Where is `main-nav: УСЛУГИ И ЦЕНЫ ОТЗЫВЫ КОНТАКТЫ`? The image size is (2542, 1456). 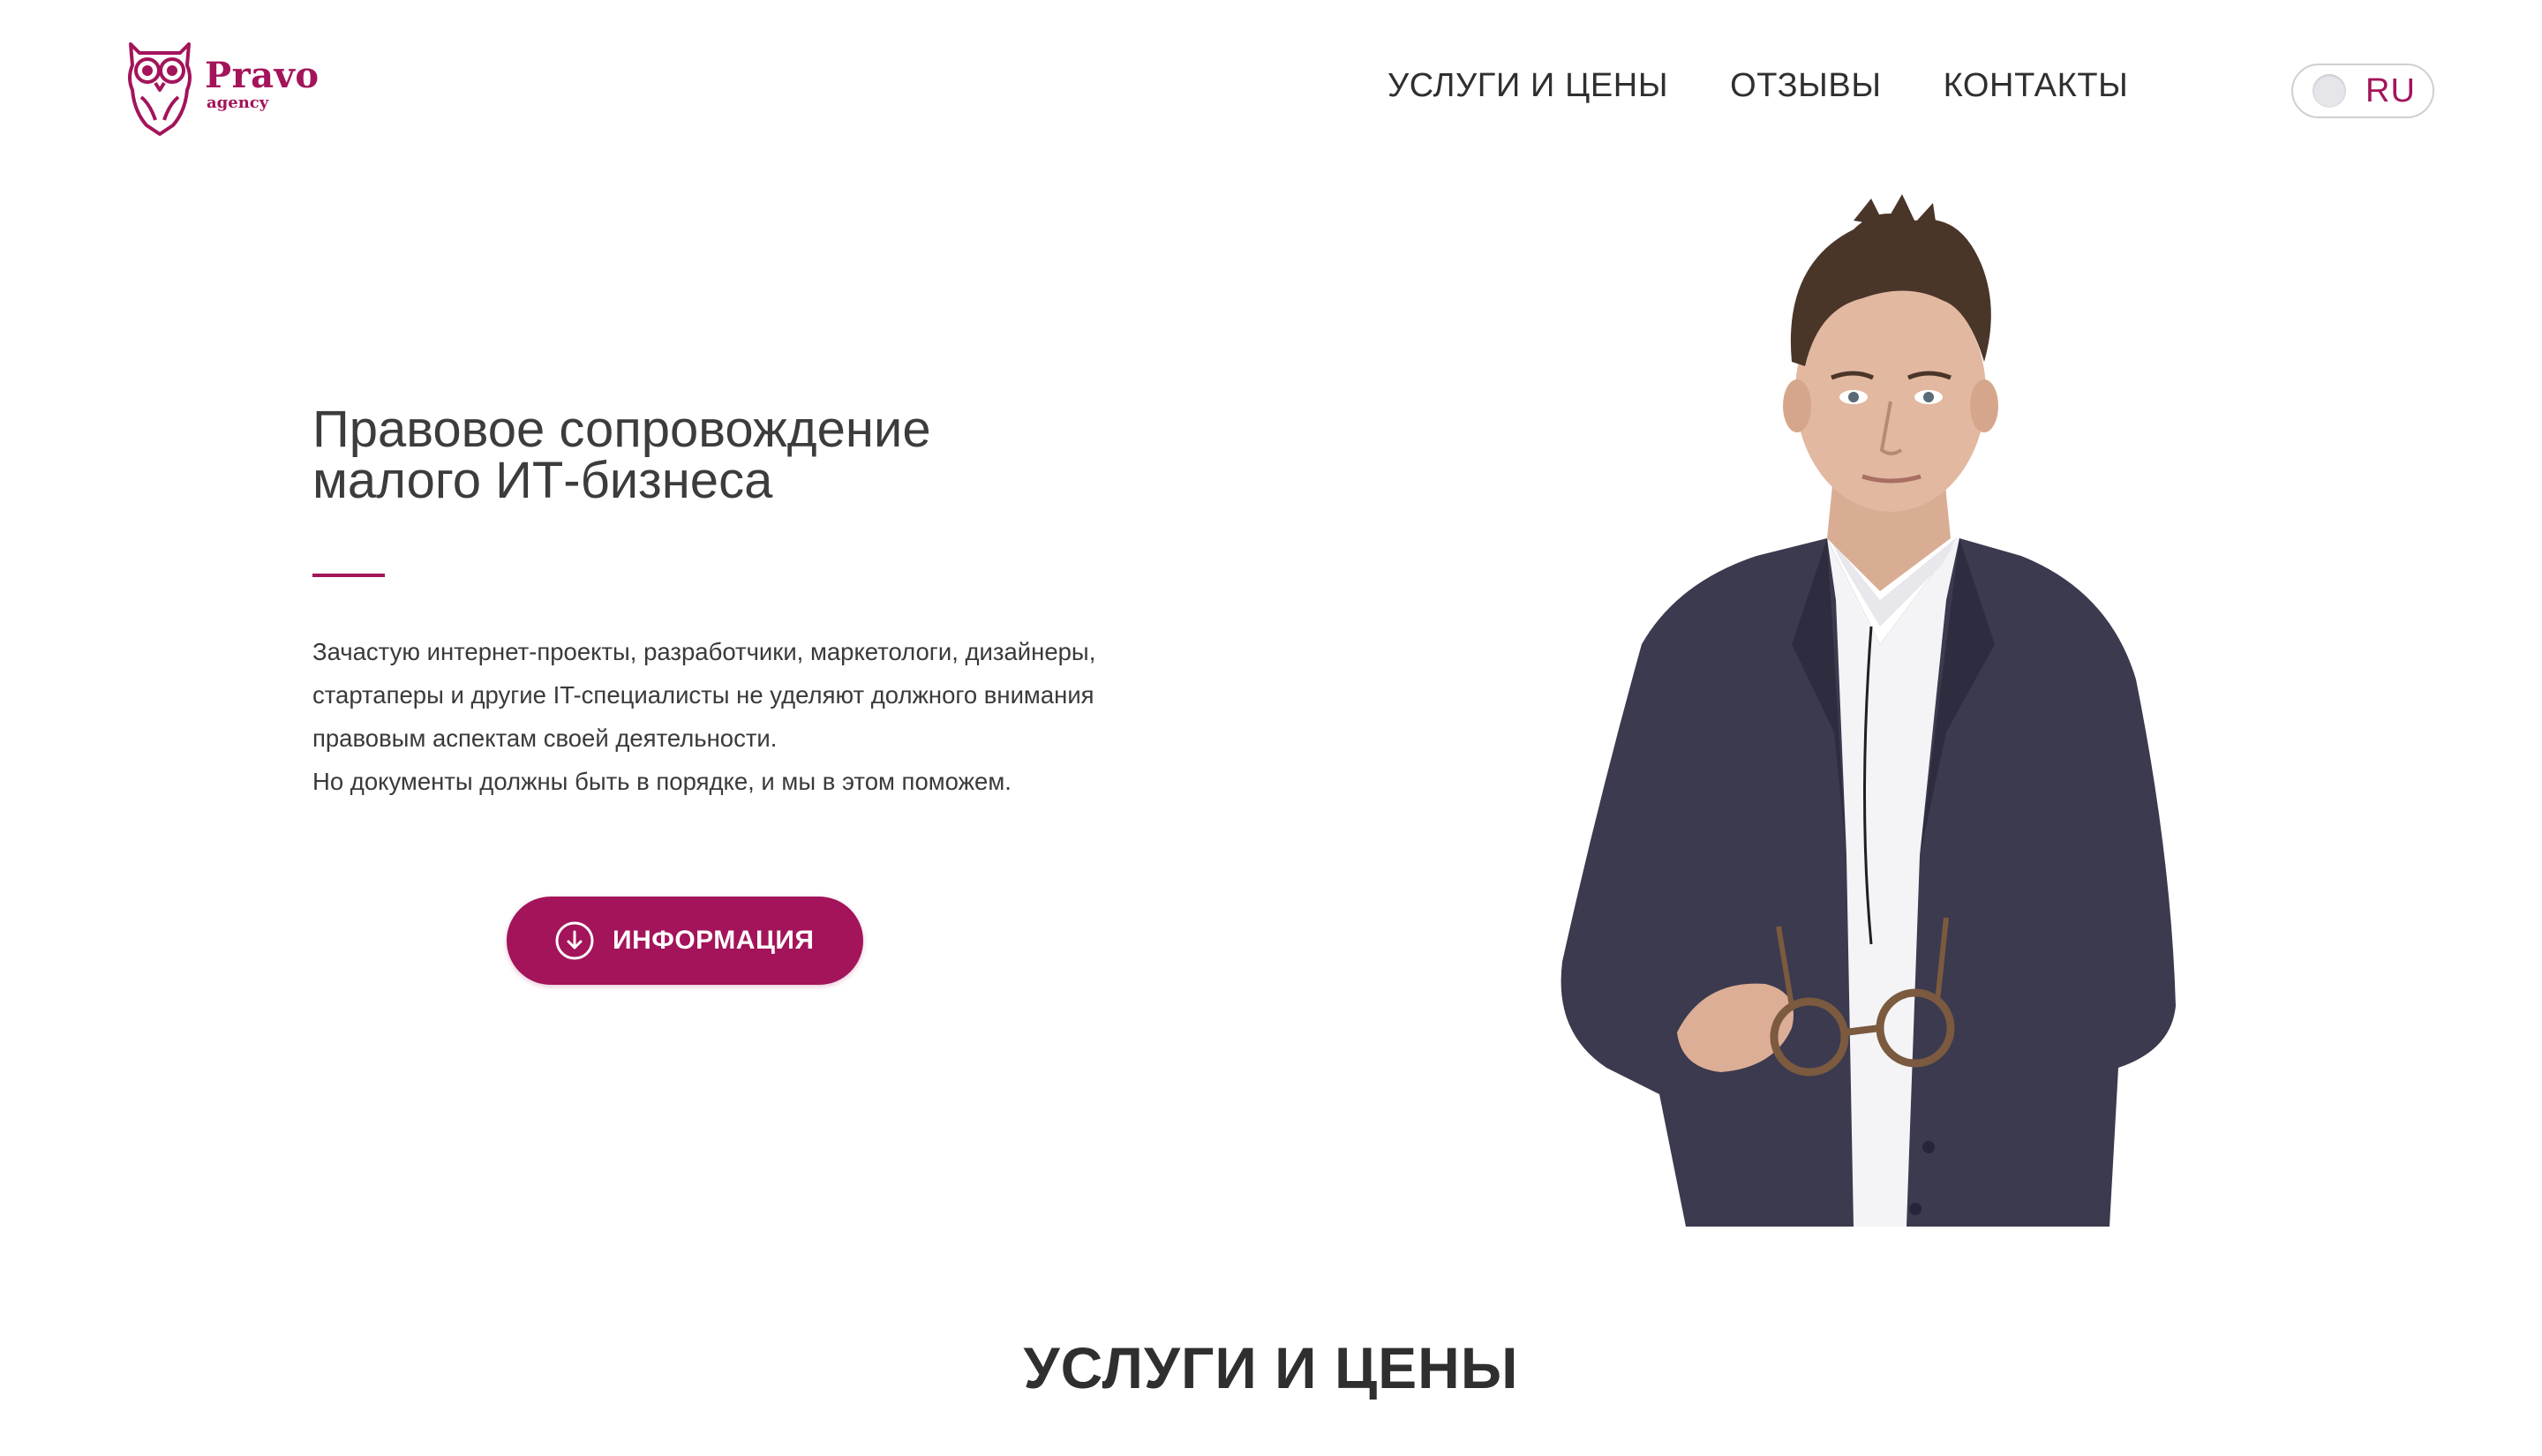 main-nav: УСЛУГИ И ЦЕНЫ ОТЗЫВЫ КОНТАКТЫ is located at coordinates (1789, 86).